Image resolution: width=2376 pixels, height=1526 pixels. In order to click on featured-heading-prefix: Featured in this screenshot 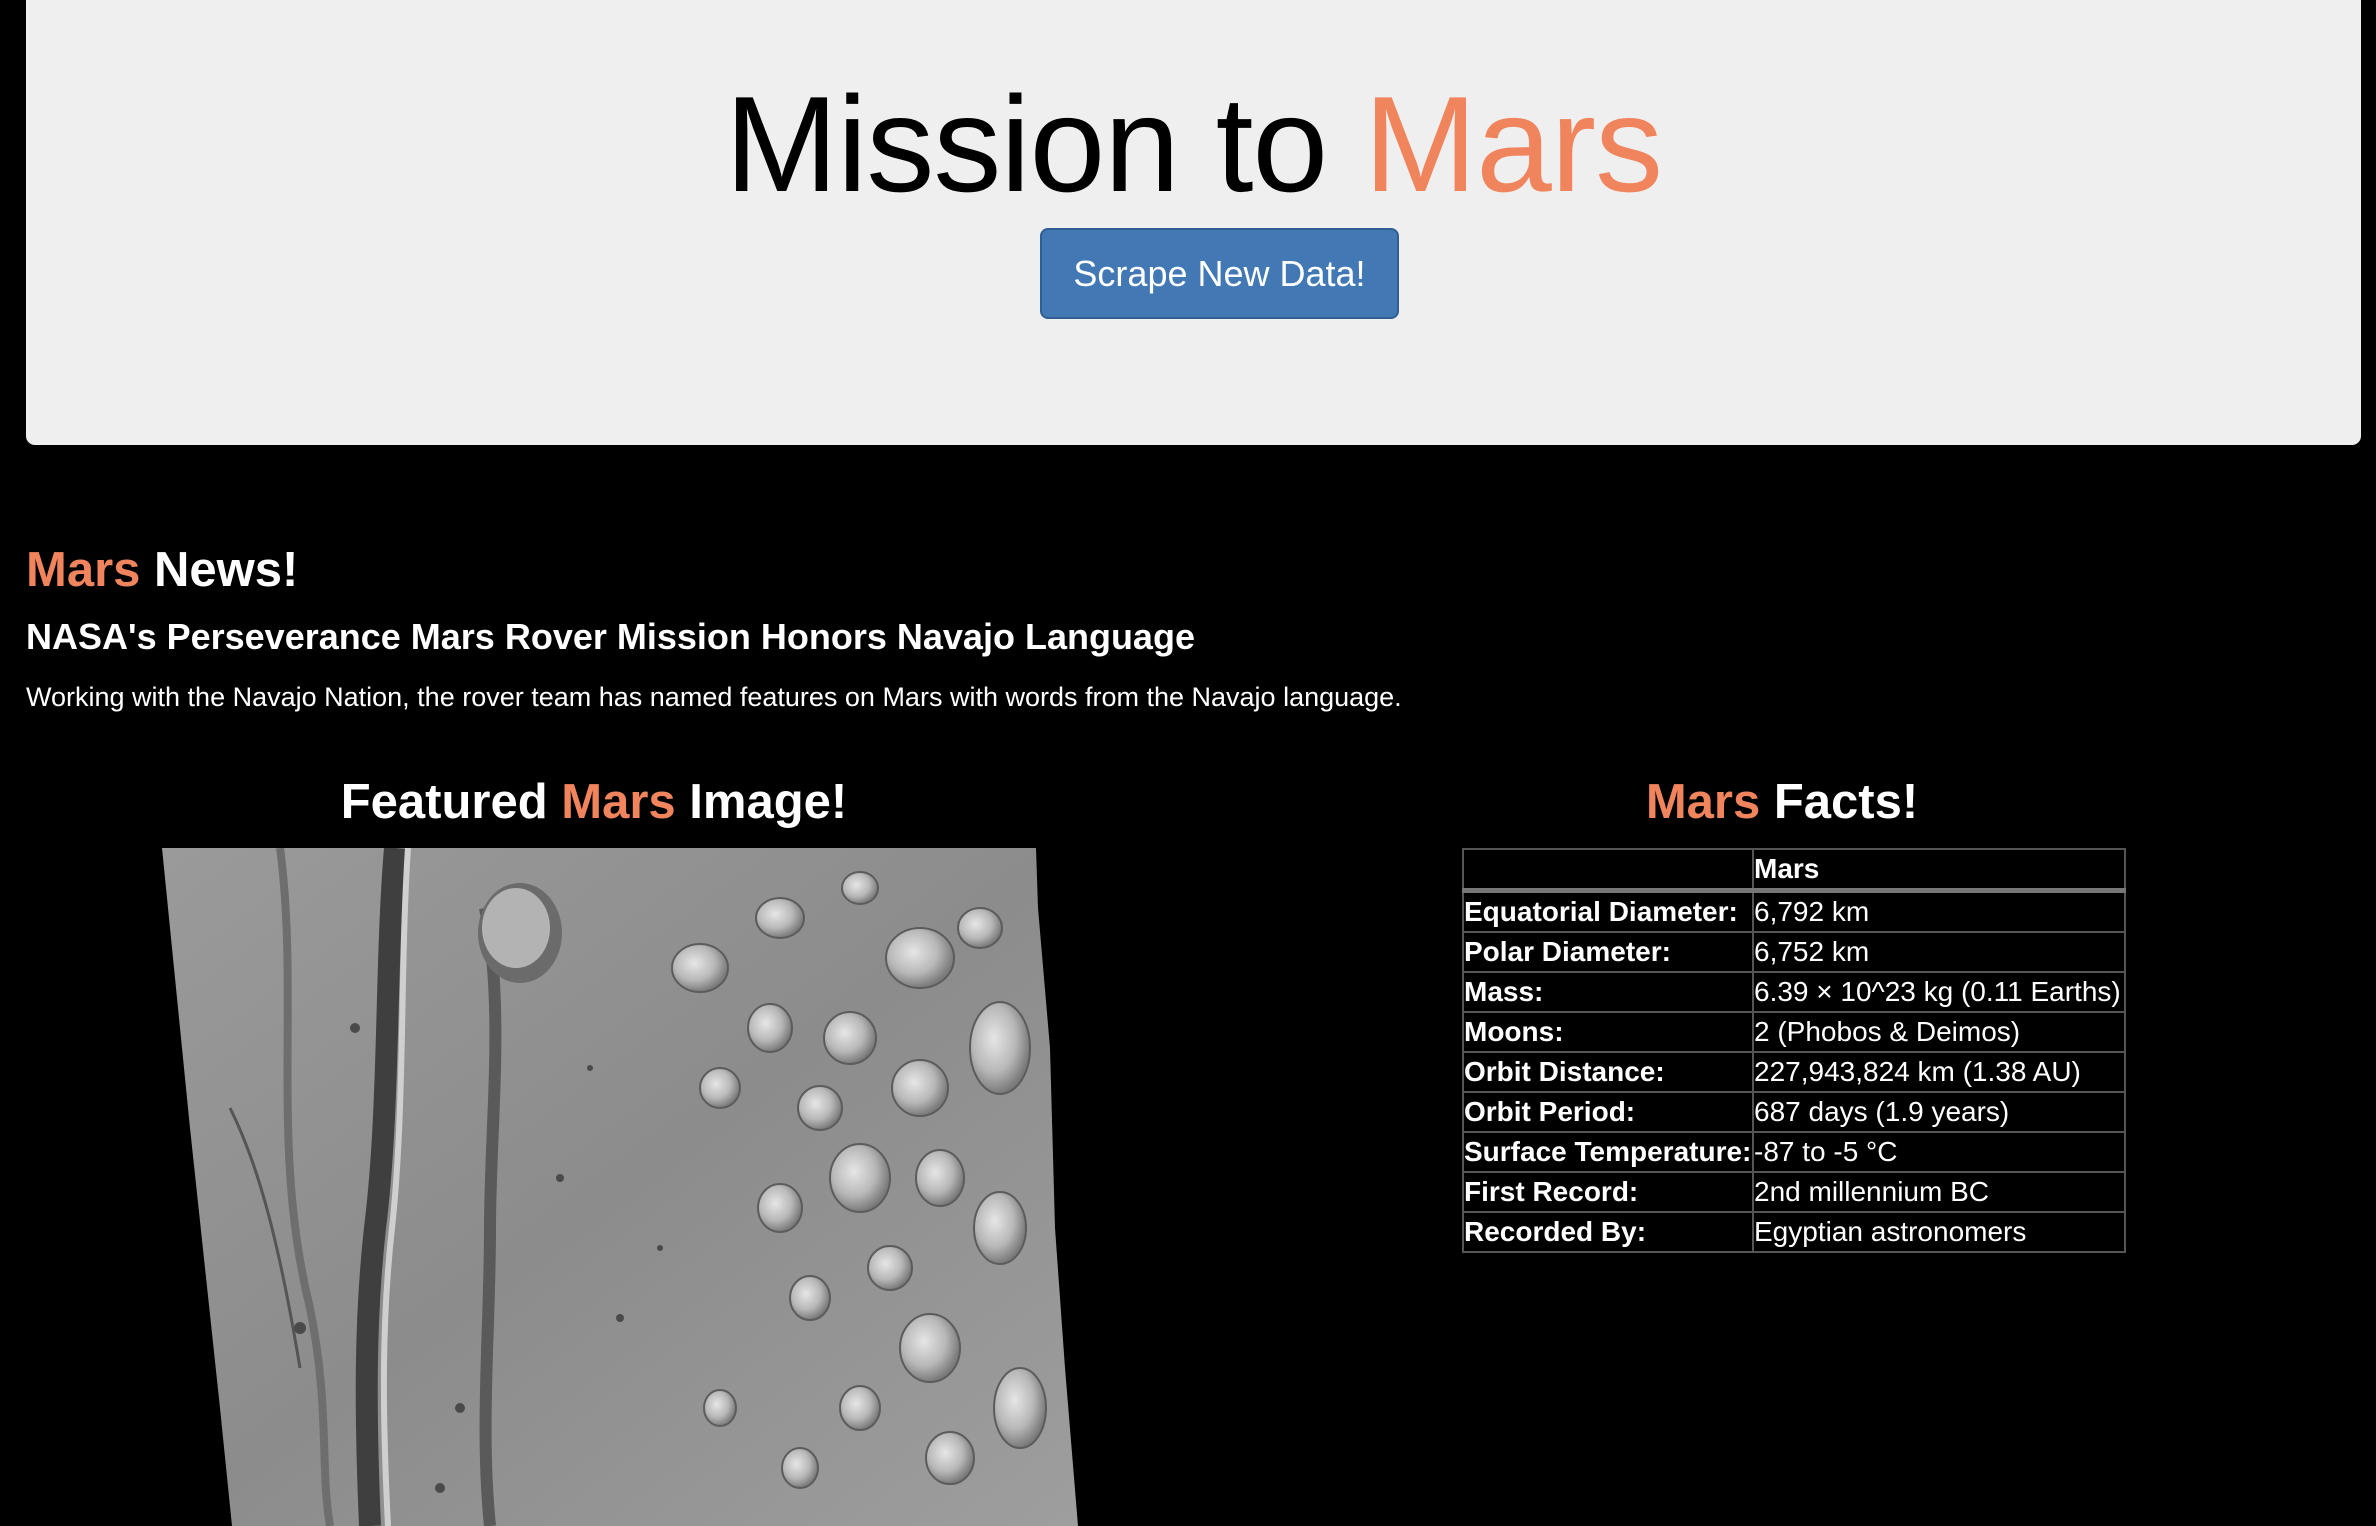, I will do `click(451, 802)`.